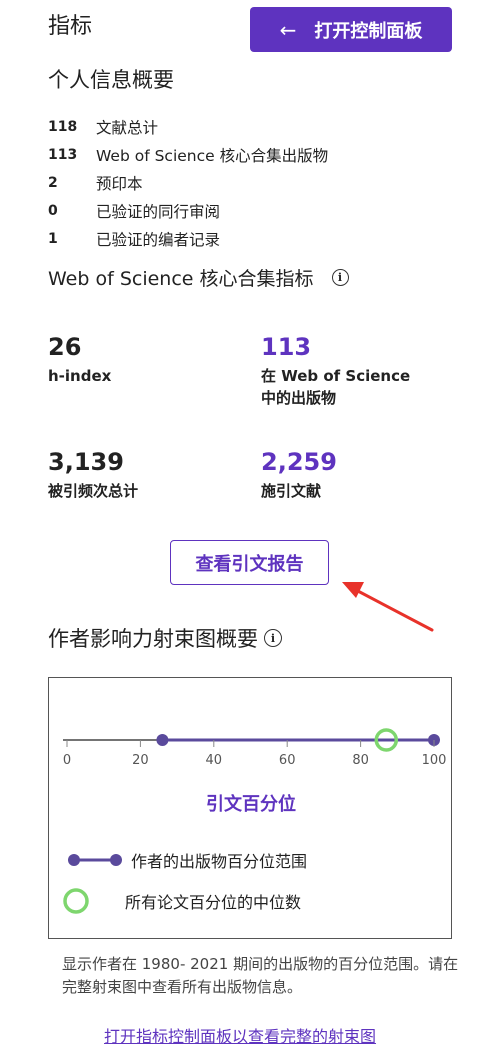  Describe the element at coordinates (214, 760) in the screenshot. I see `axis-tick-label: 40` at that location.